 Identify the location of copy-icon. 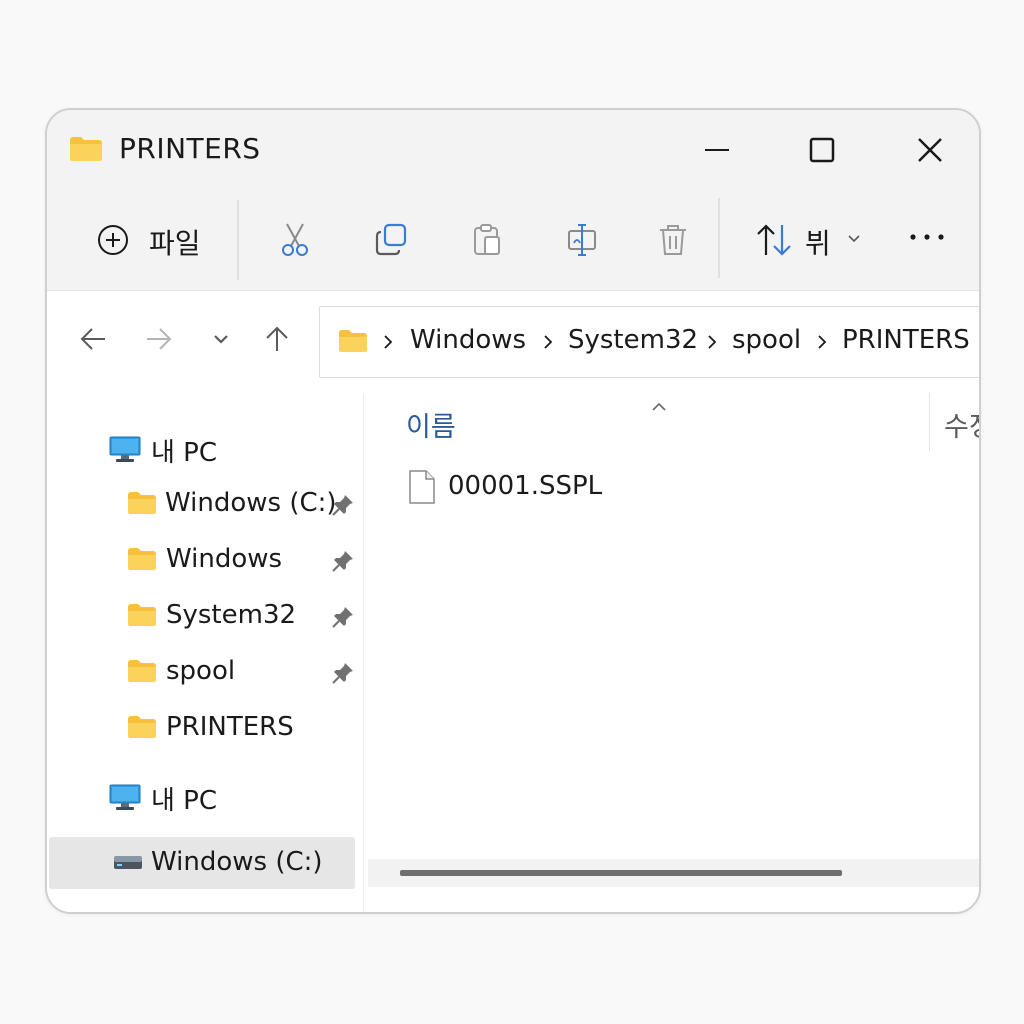
(391, 239).